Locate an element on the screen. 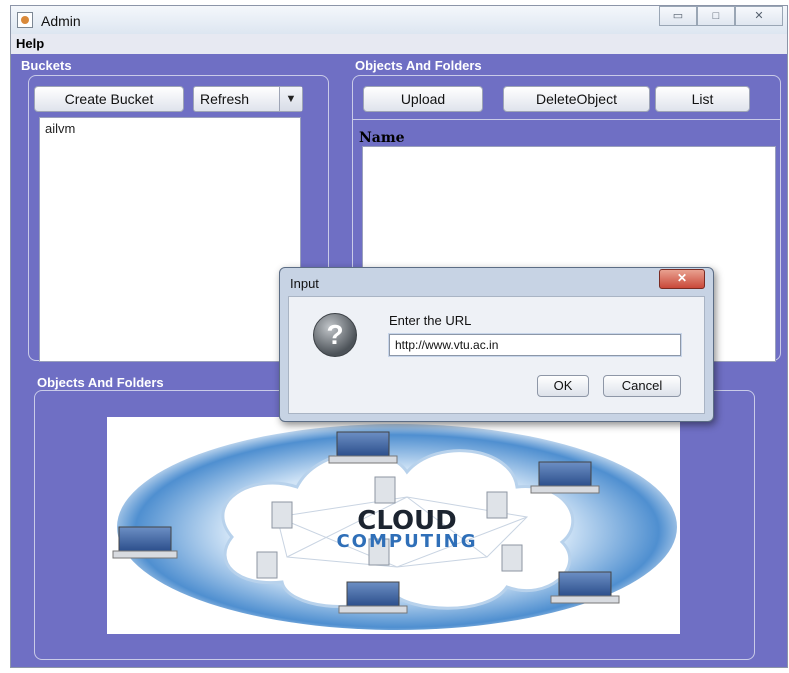 This screenshot has height=673, width=789. menu-bar: Help is located at coordinates (399, 44).